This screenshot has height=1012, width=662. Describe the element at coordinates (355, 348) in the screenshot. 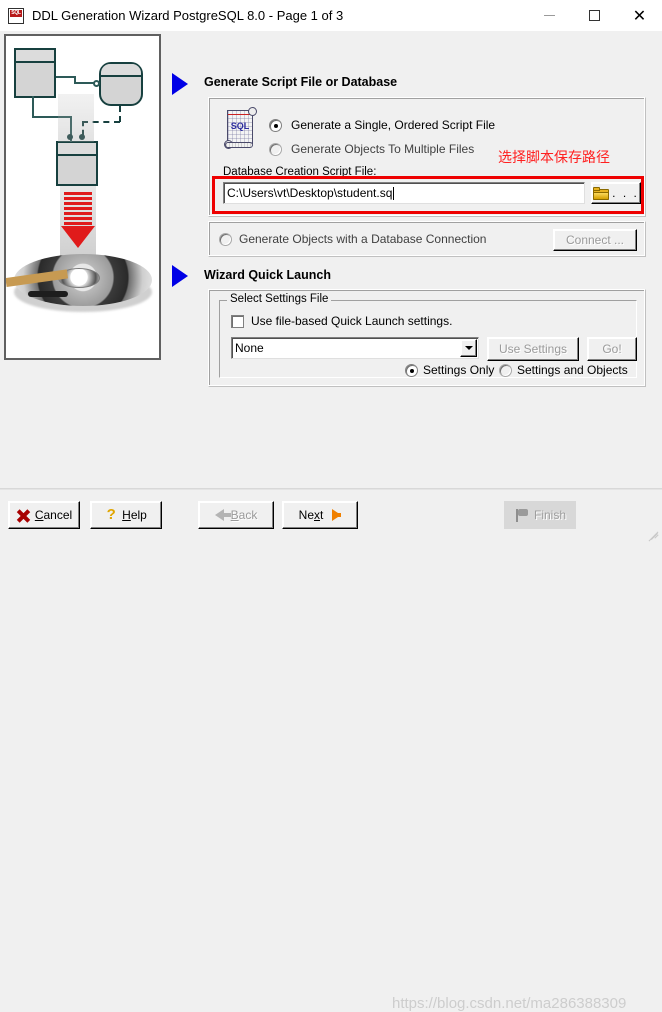

I see `settings-file-combo: None` at that location.